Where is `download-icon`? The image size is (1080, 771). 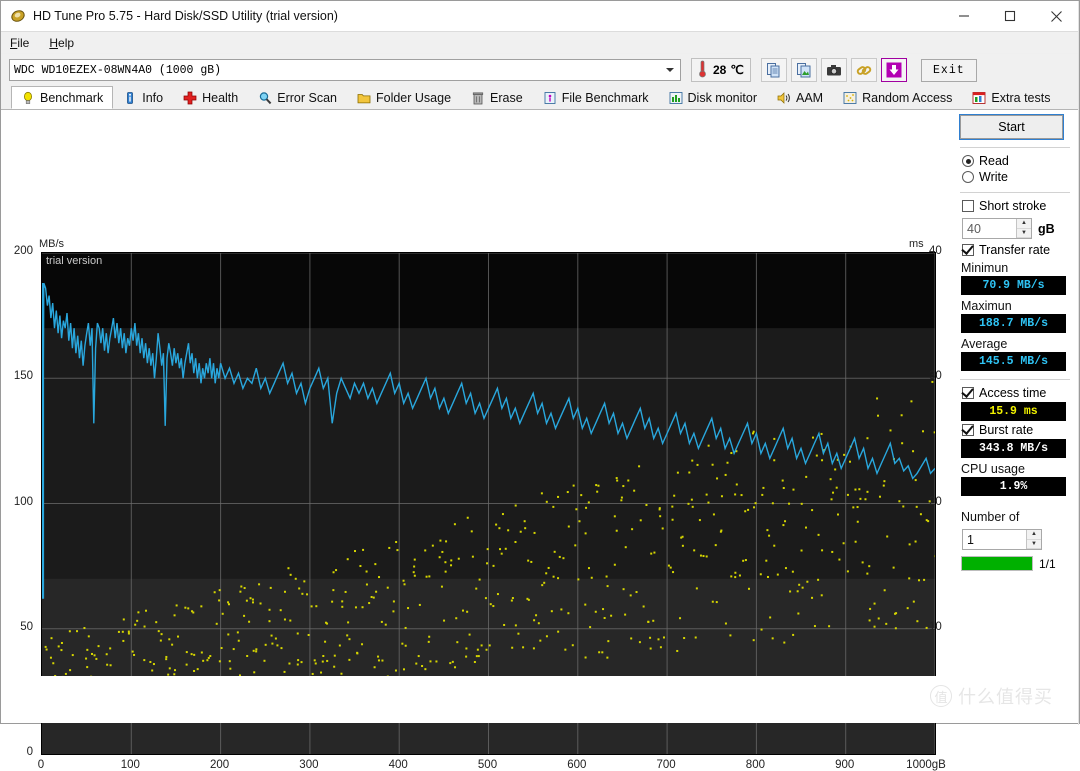 download-icon is located at coordinates (894, 70).